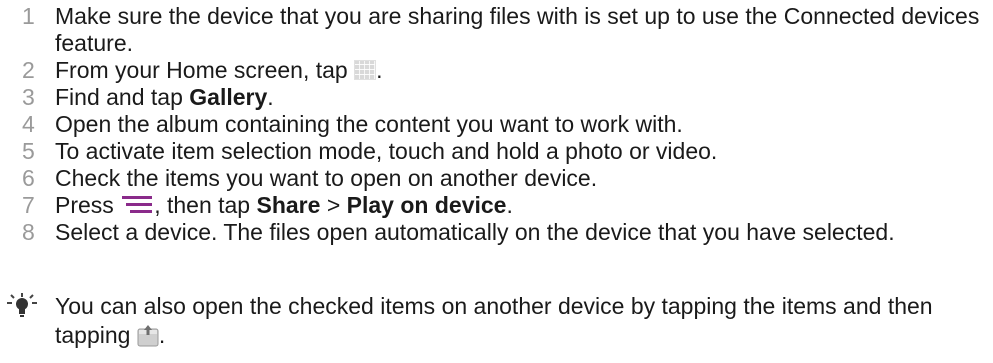 Image resolution: width=993 pixels, height=363 pixels. Describe the element at coordinates (426, 205) in the screenshot. I see `play-on-device-label: Play on device` at that location.